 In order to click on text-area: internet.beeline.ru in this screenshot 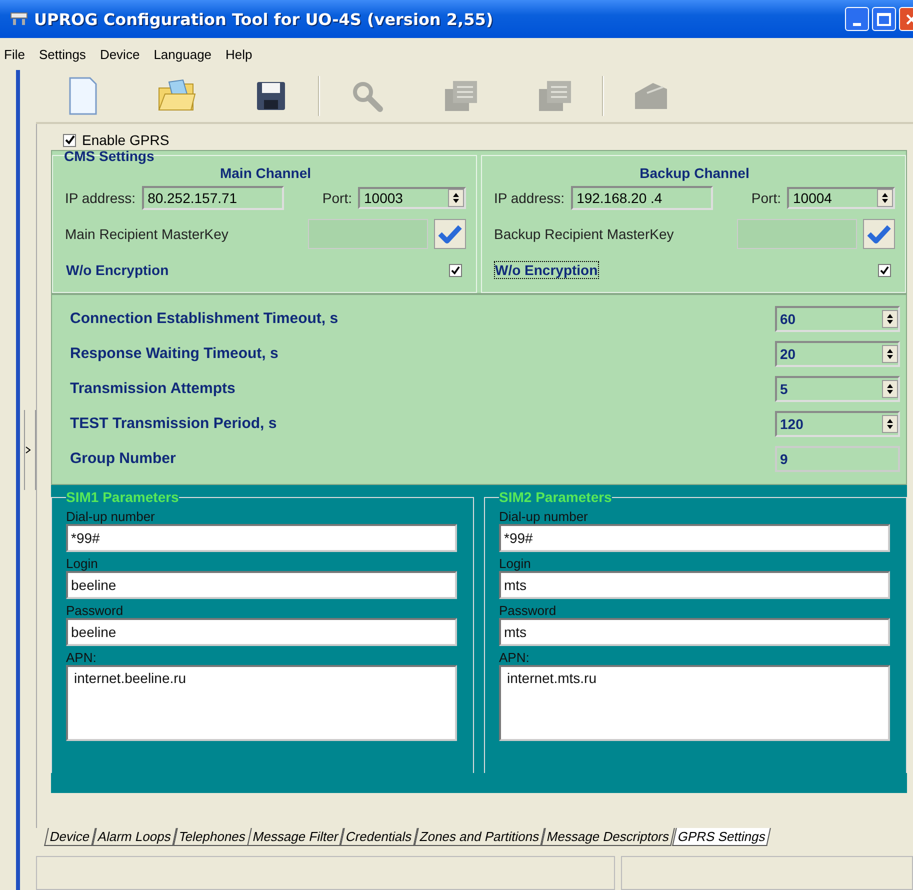, I will do `click(261, 703)`.